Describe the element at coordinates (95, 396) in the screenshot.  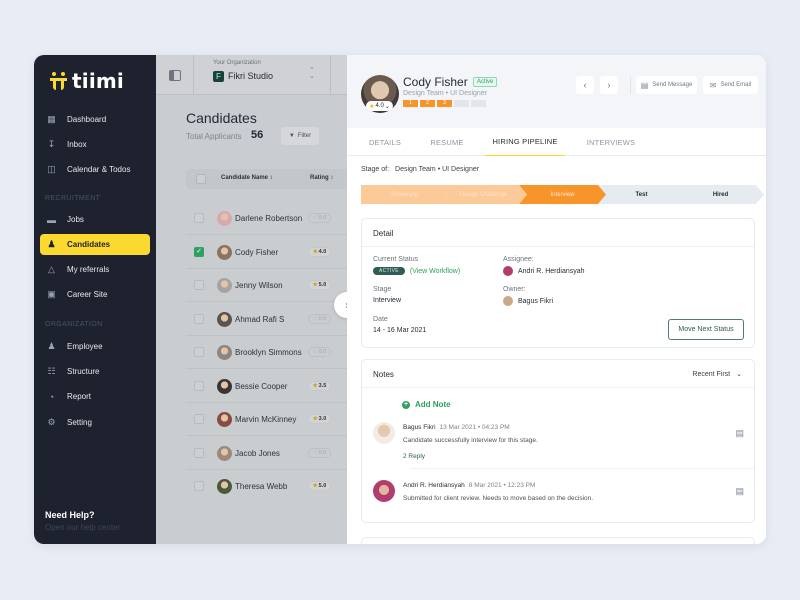
I see `sidebar-item-report: ◔ Report` at that location.